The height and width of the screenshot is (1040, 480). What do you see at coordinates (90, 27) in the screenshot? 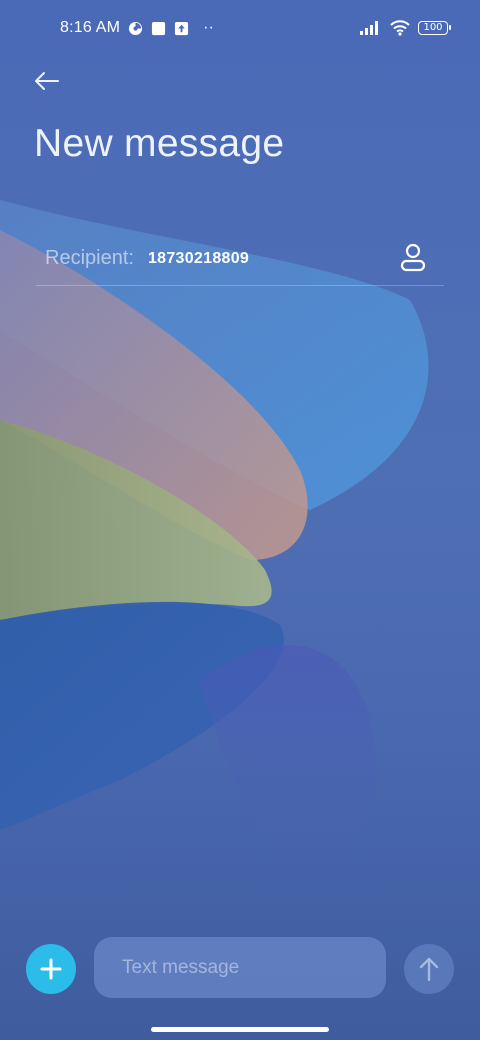
I see `status-time: 8:16 AM` at bounding box center [90, 27].